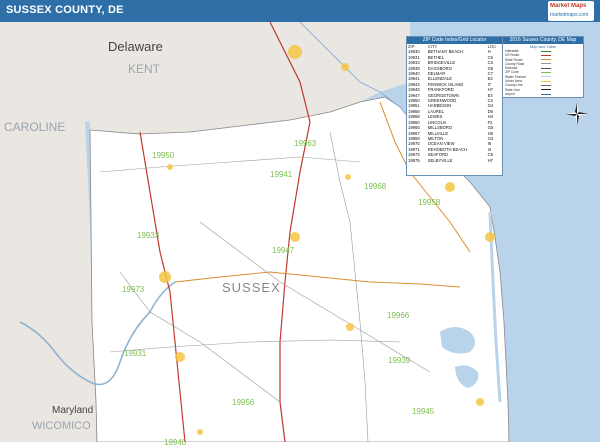  What do you see at coordinates (423, 411) in the screenshot?
I see `zip-label-19945: 19945` at bounding box center [423, 411].